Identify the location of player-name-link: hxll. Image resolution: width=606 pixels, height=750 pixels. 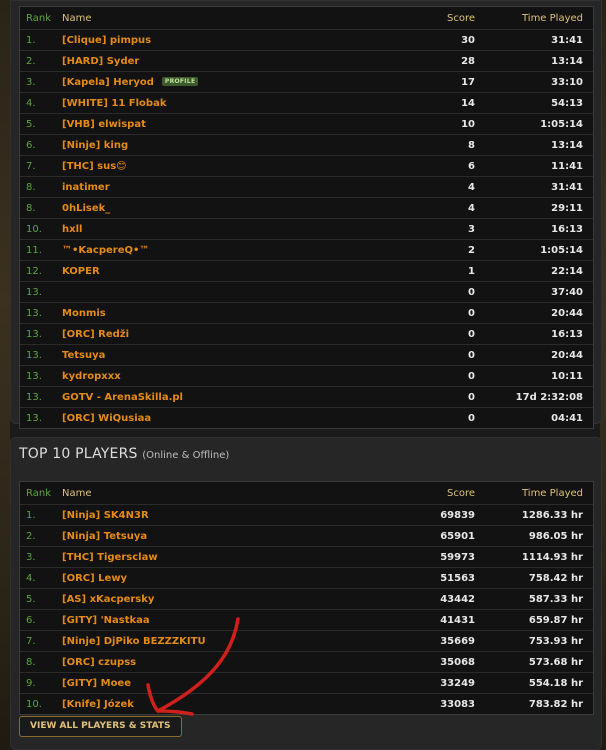
(72, 229).